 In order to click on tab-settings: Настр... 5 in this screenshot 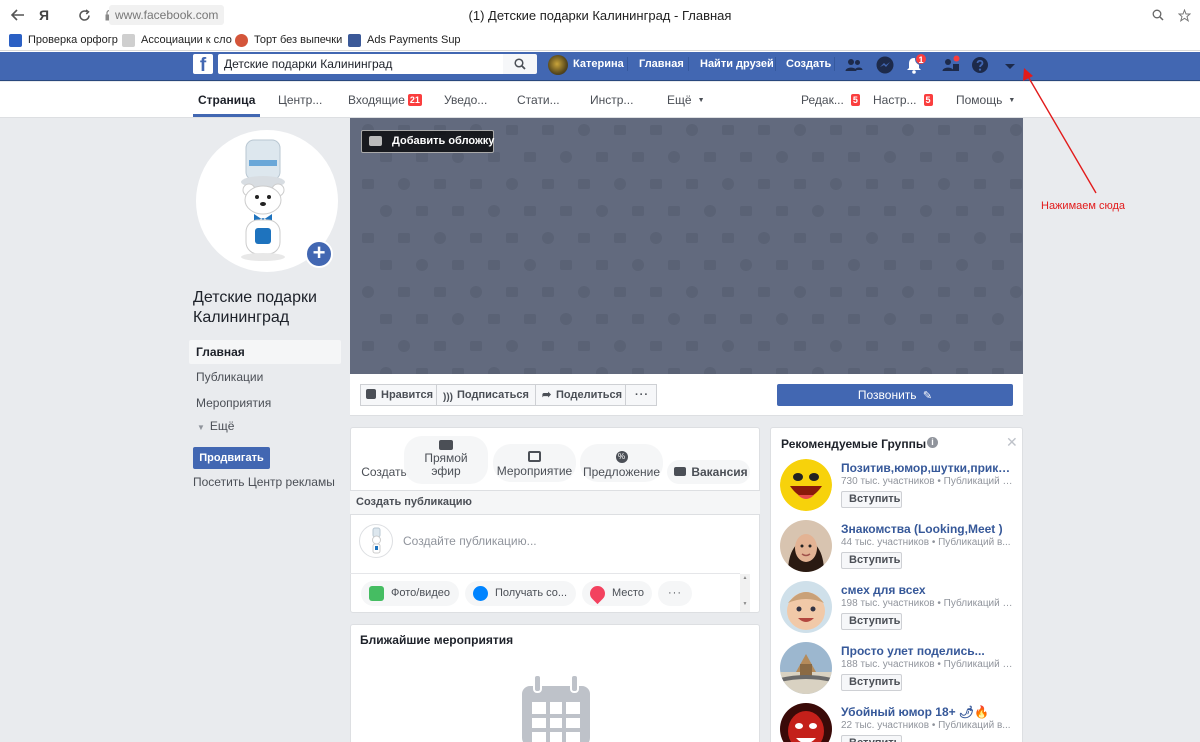, I will do `click(903, 100)`.